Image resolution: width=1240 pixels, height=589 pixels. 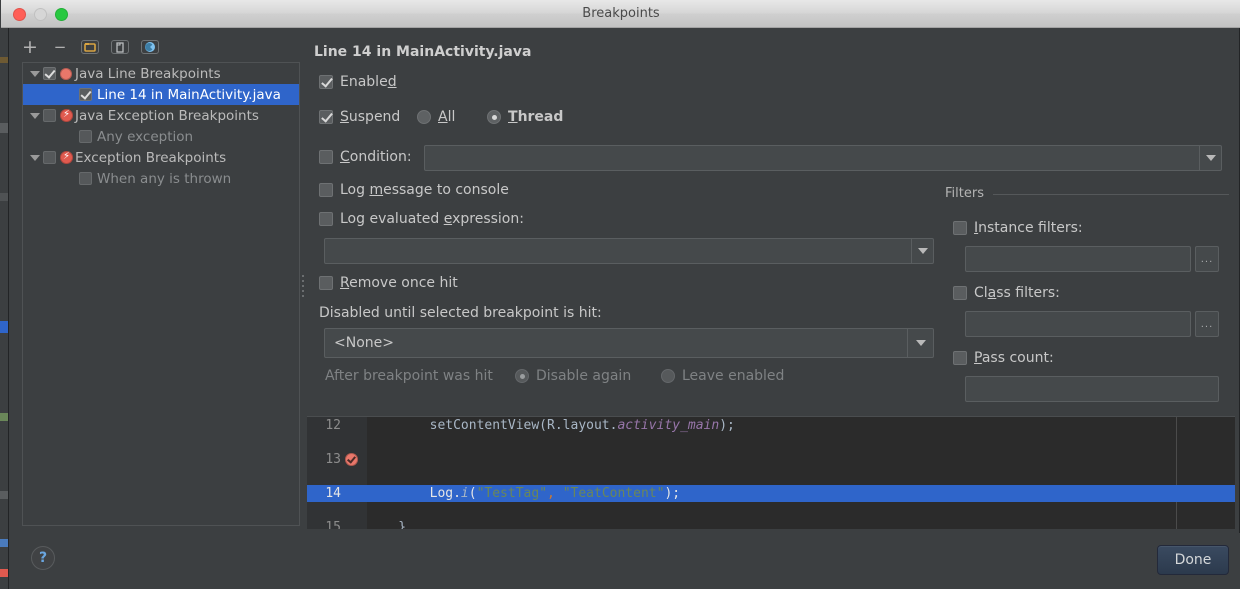 I want to click on tree-item-label: When any is thrown, so click(x=164, y=178).